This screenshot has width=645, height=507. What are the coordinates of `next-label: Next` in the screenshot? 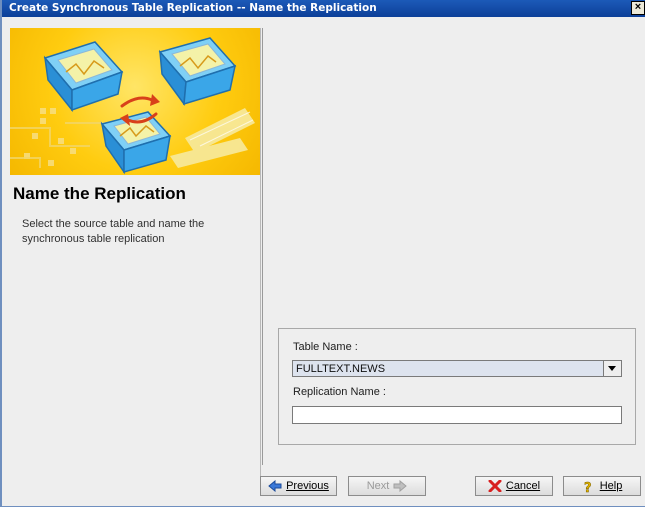 It's located at (378, 486).